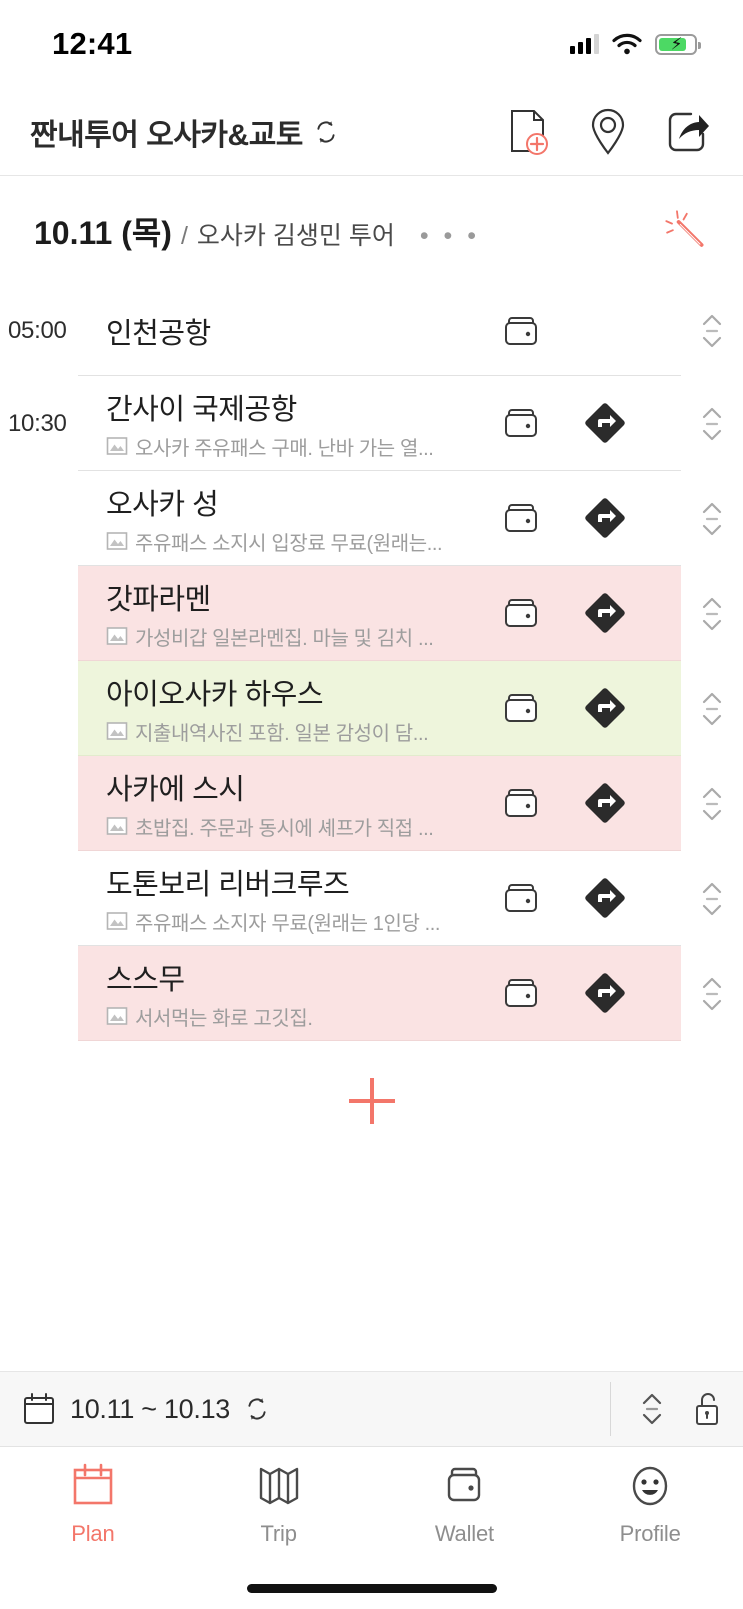 The height and width of the screenshot is (1609, 743). I want to click on tab-trip: Trip, so click(279, 1504).